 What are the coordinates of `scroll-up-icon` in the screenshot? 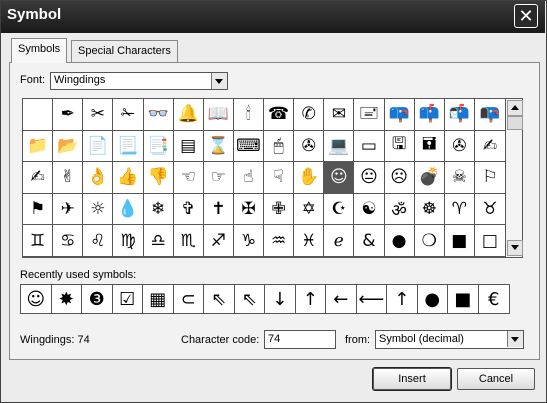 It's located at (515, 108).